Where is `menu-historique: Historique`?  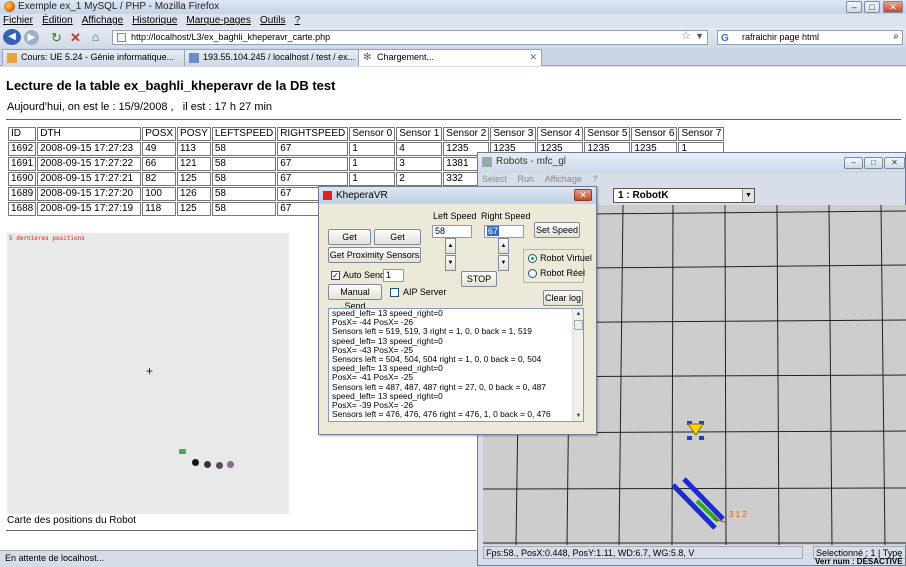
menu-historique: Historique is located at coordinates (154, 21).